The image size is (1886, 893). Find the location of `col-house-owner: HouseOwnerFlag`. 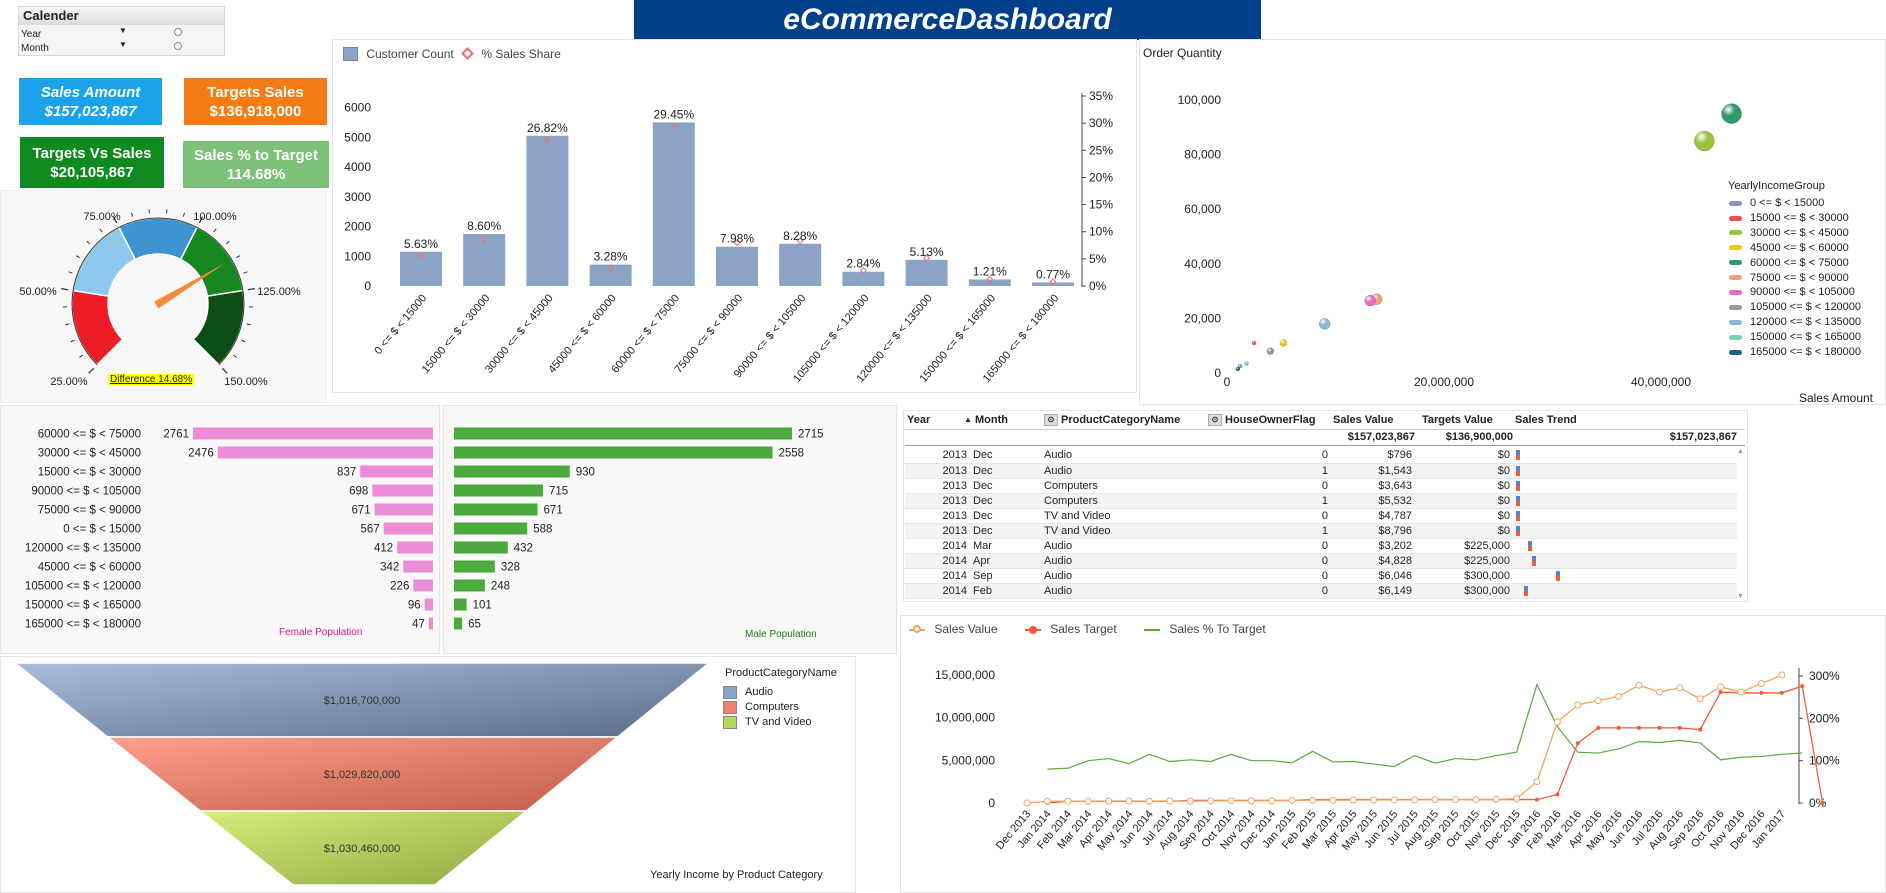

col-house-owner: HouseOwnerFlag is located at coordinates (1270, 420).